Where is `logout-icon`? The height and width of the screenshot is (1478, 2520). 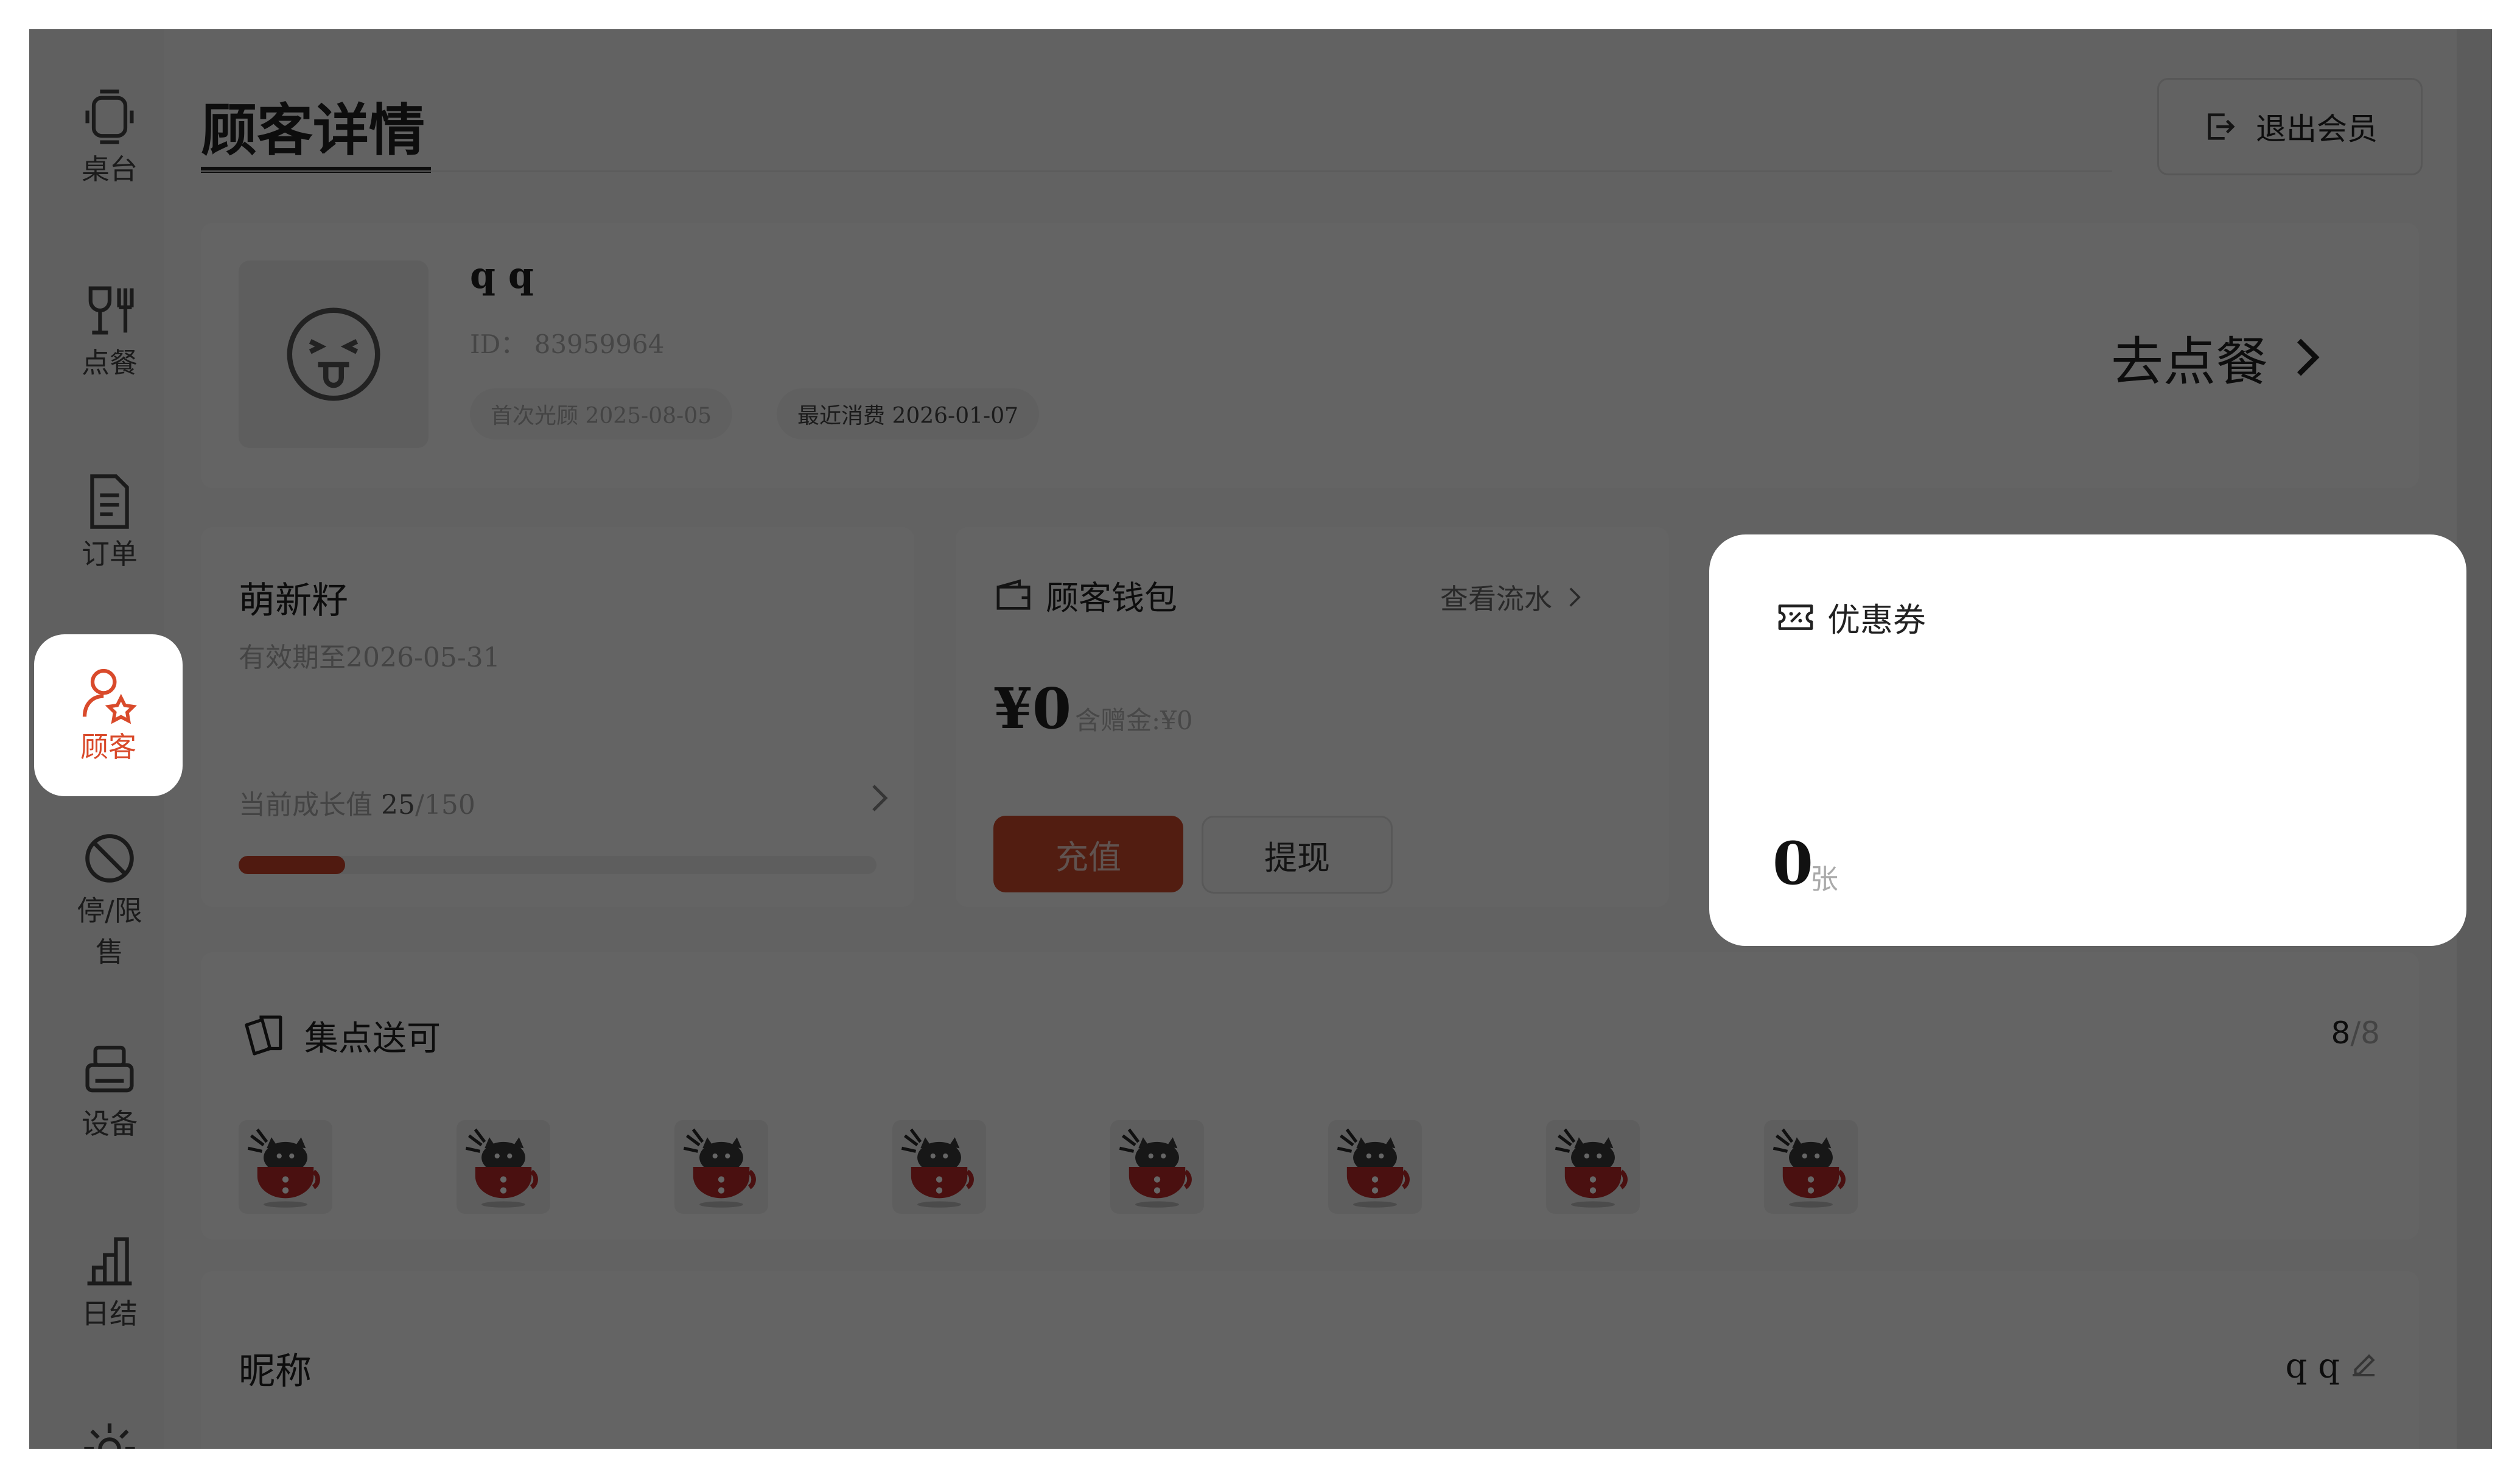 logout-icon is located at coordinates (2221, 126).